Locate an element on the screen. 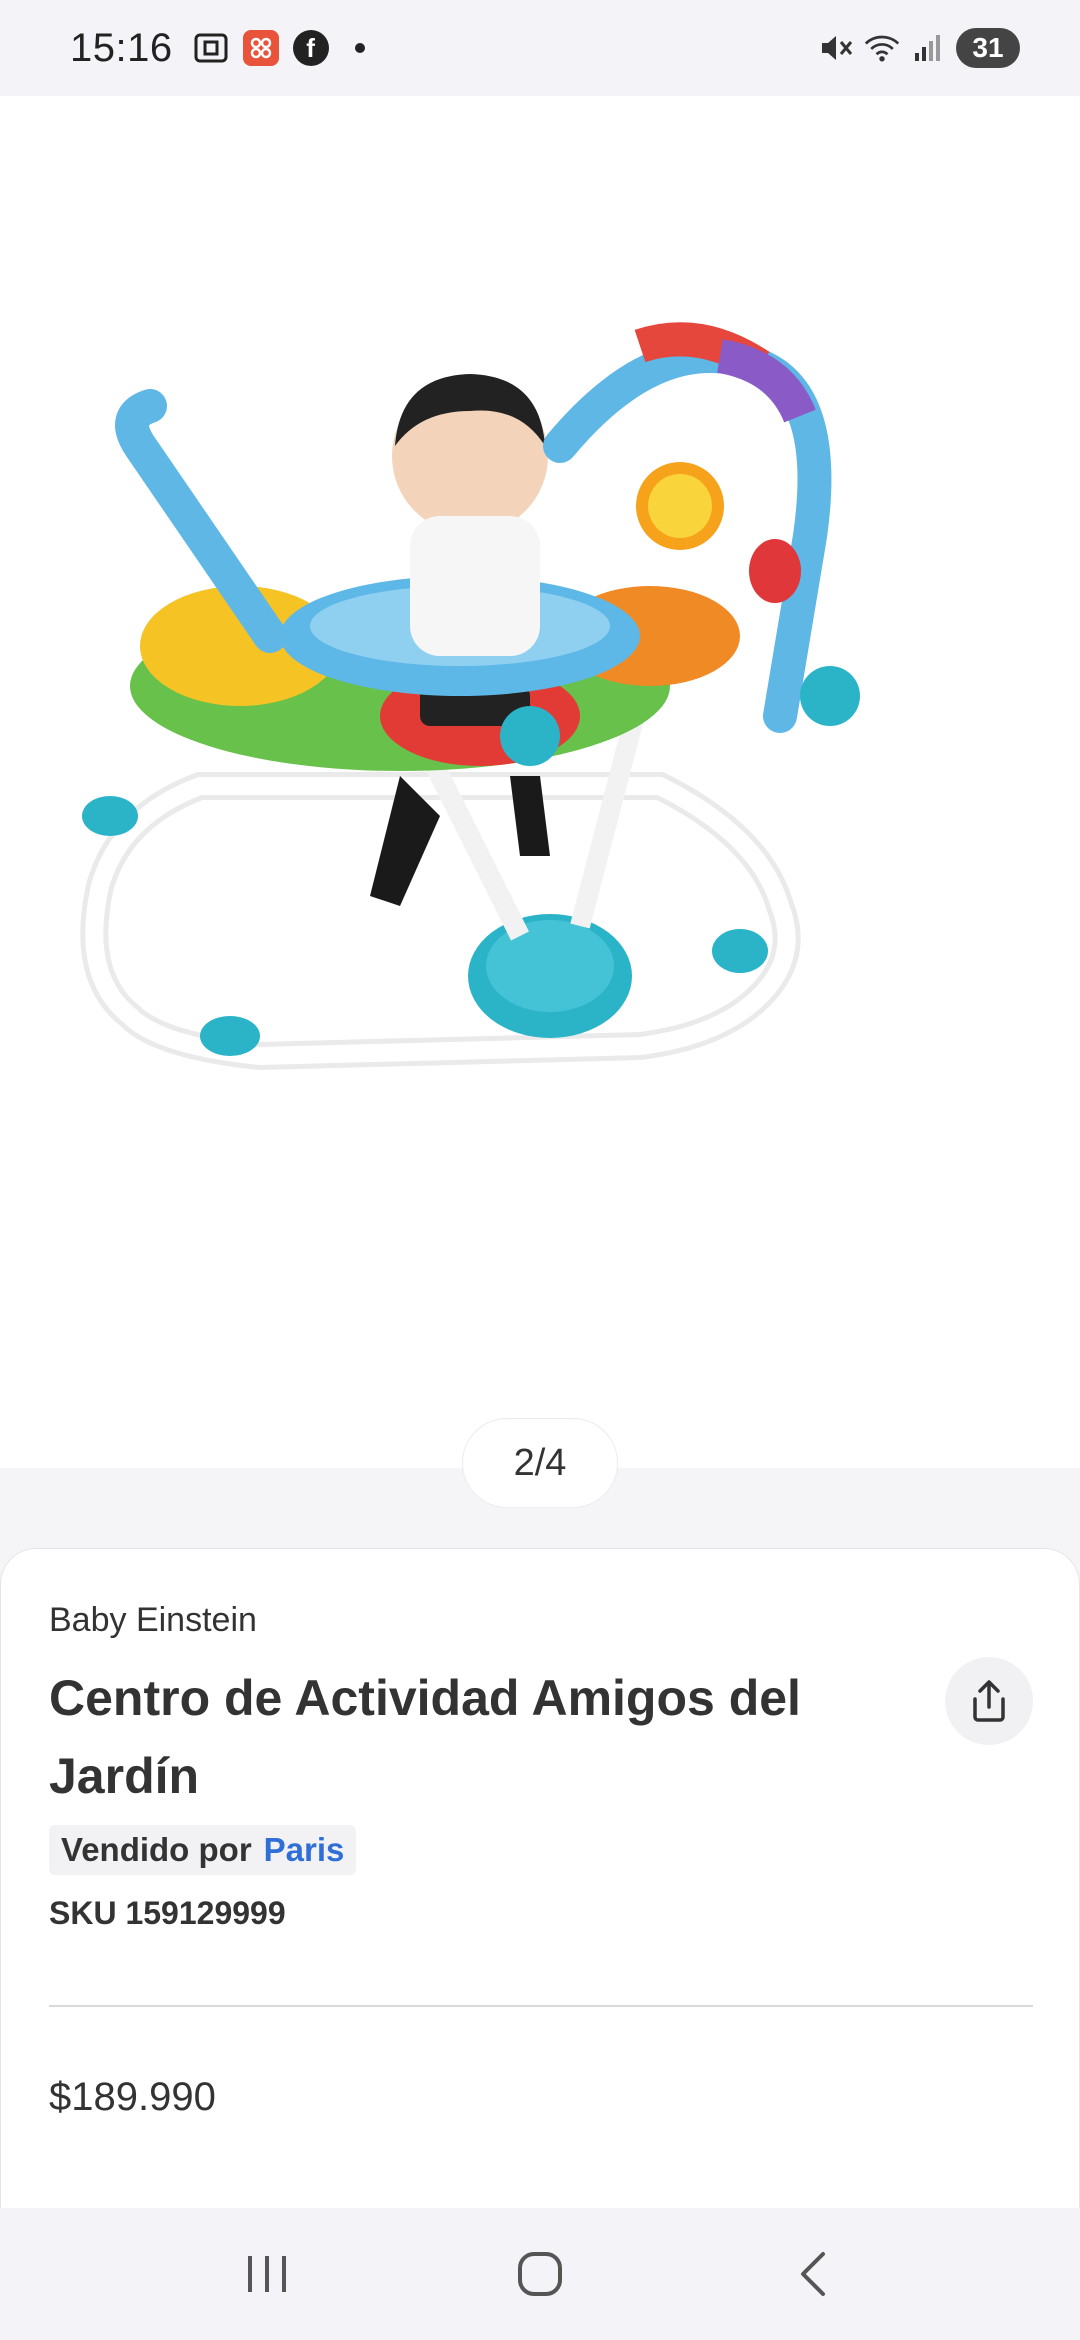 The width and height of the screenshot is (1080, 2340). share-button is located at coordinates (989, 1701).